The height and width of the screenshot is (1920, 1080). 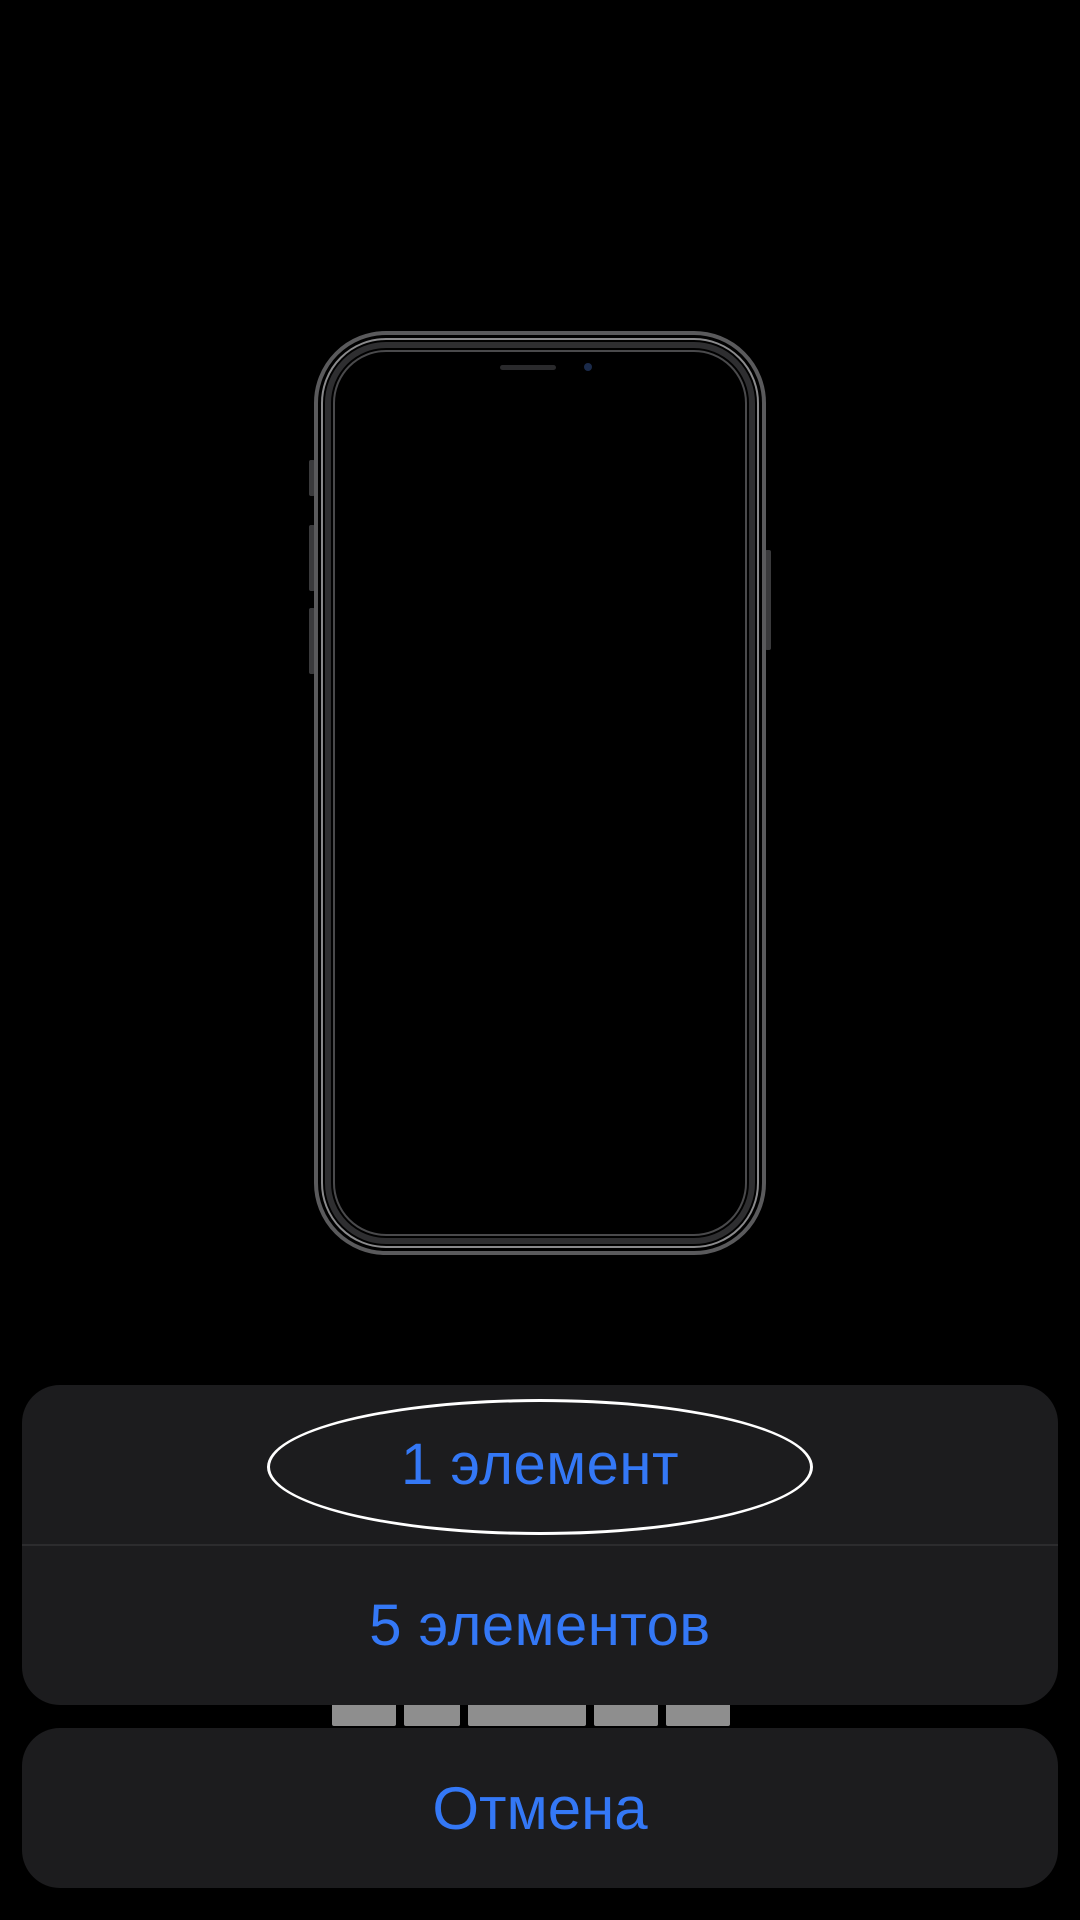 I want to click on cancel-button: Отмена, so click(x=540, y=1808).